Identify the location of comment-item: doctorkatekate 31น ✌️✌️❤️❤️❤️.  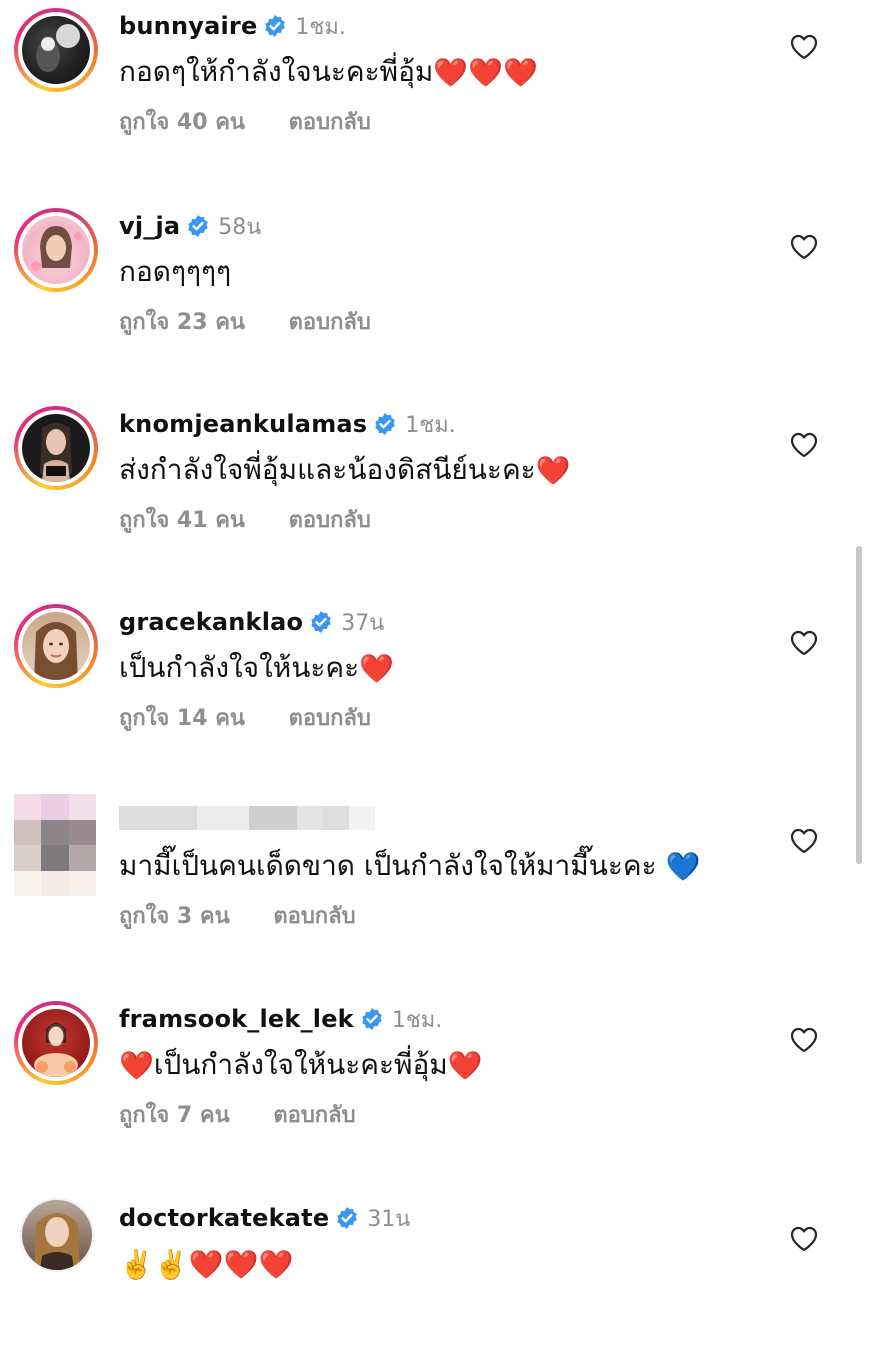
(435, 1272).